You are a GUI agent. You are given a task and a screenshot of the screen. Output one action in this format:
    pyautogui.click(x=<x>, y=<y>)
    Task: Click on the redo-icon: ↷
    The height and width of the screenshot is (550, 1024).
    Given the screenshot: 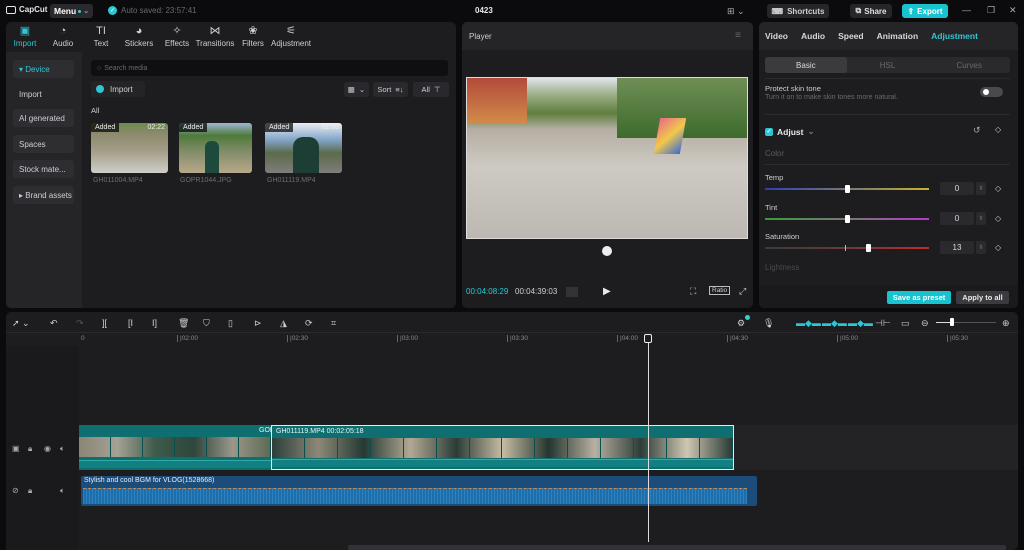 What is the action you would take?
    pyautogui.click(x=80, y=323)
    